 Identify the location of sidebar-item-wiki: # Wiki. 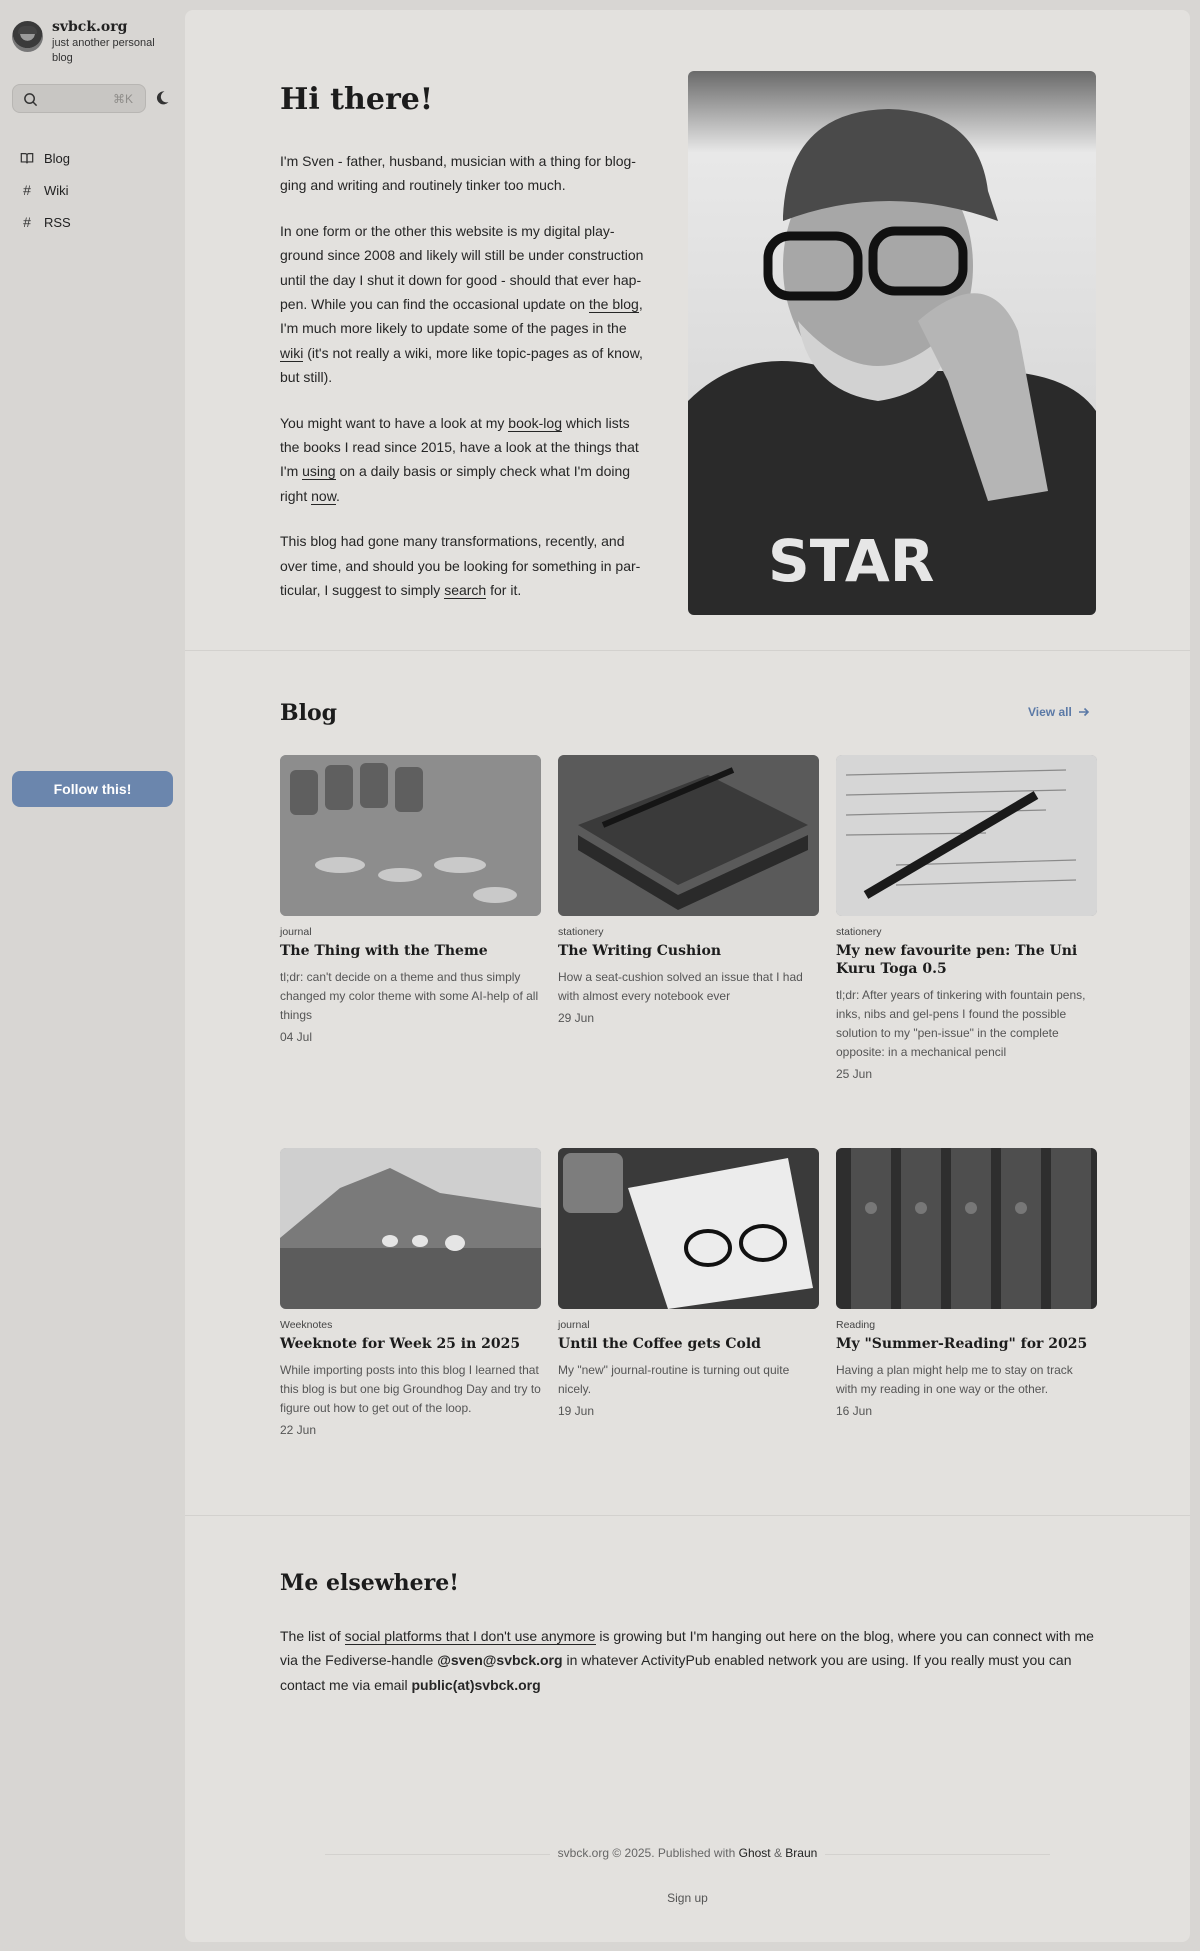
(45, 190).